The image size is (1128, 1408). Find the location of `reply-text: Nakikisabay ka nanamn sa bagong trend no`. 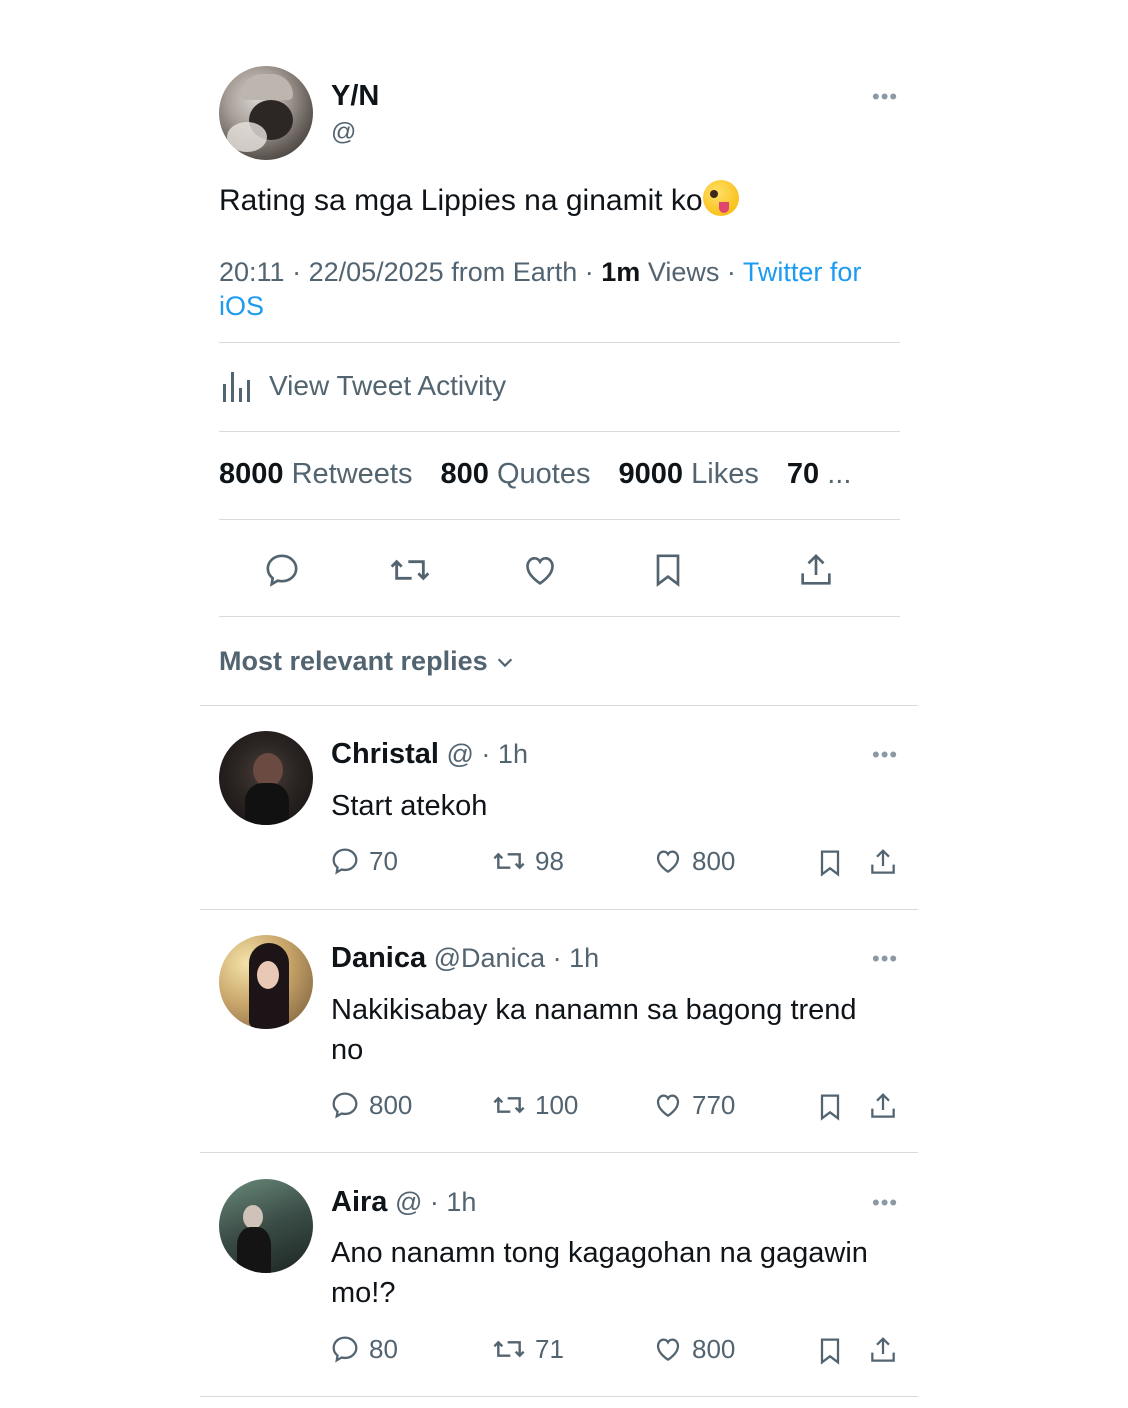

reply-text: Nakikisabay ka nanamn sa bagong trend no is located at coordinates (594, 1030).